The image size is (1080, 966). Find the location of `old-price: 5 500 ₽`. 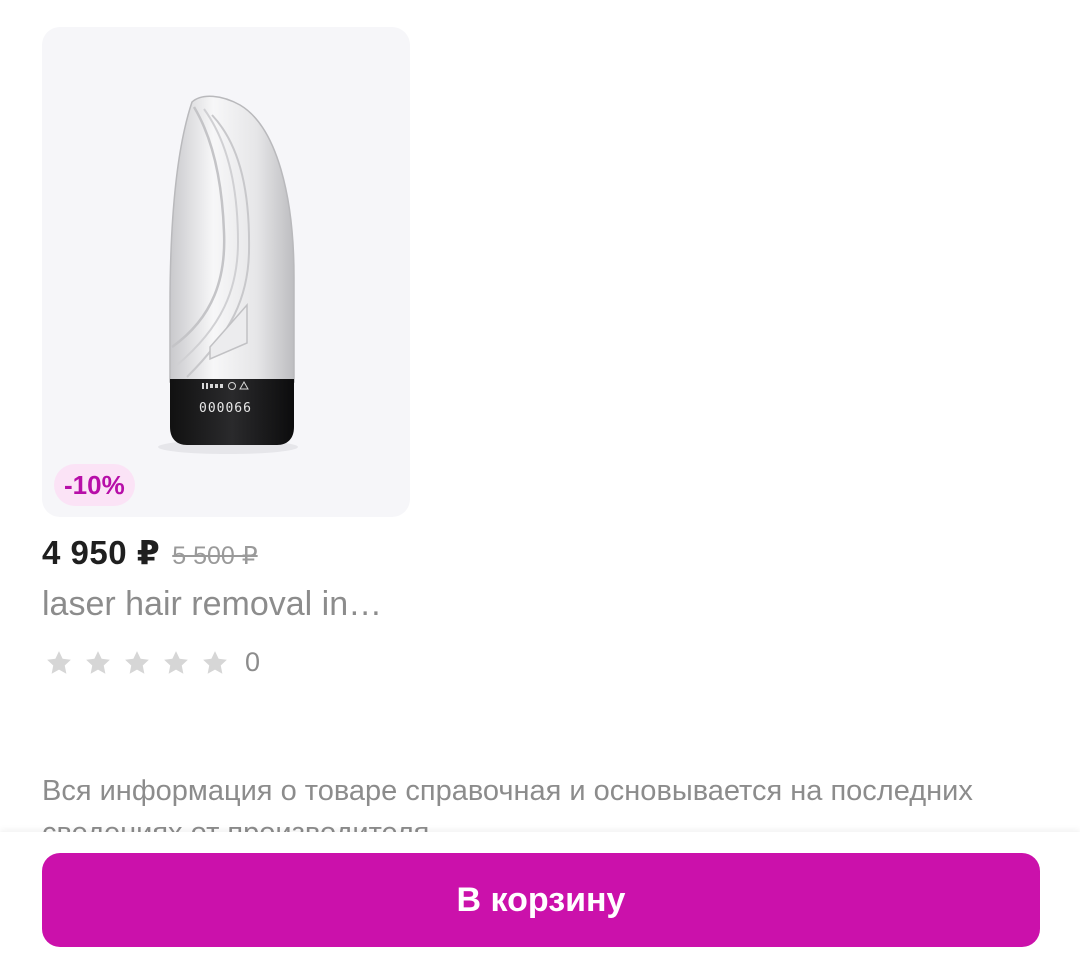

old-price: 5 500 ₽ is located at coordinates (215, 556).